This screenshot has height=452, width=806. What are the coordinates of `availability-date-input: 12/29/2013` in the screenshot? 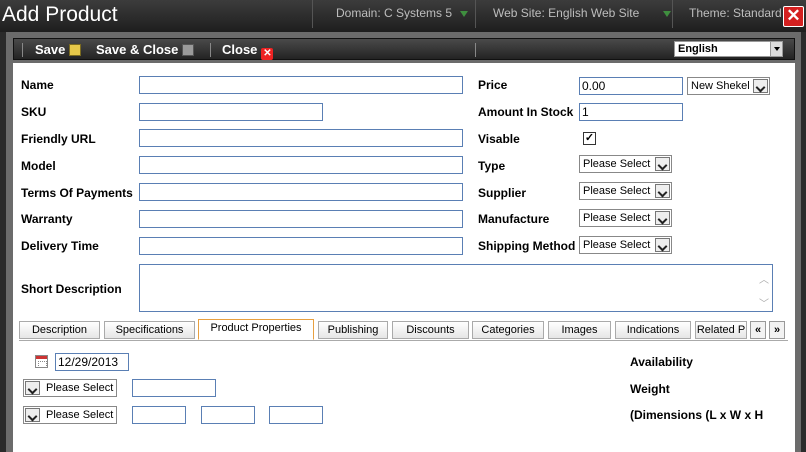 It's located at (92, 362).